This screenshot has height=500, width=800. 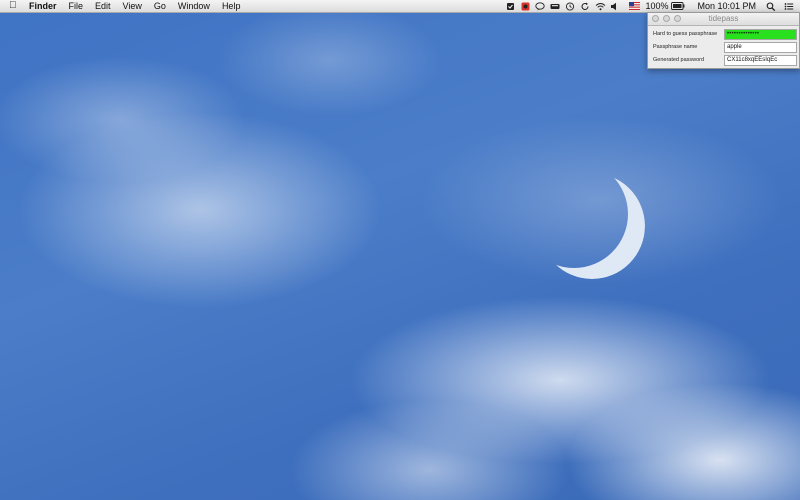 I want to click on window-titlebar: tidepass, so click(x=723, y=19).